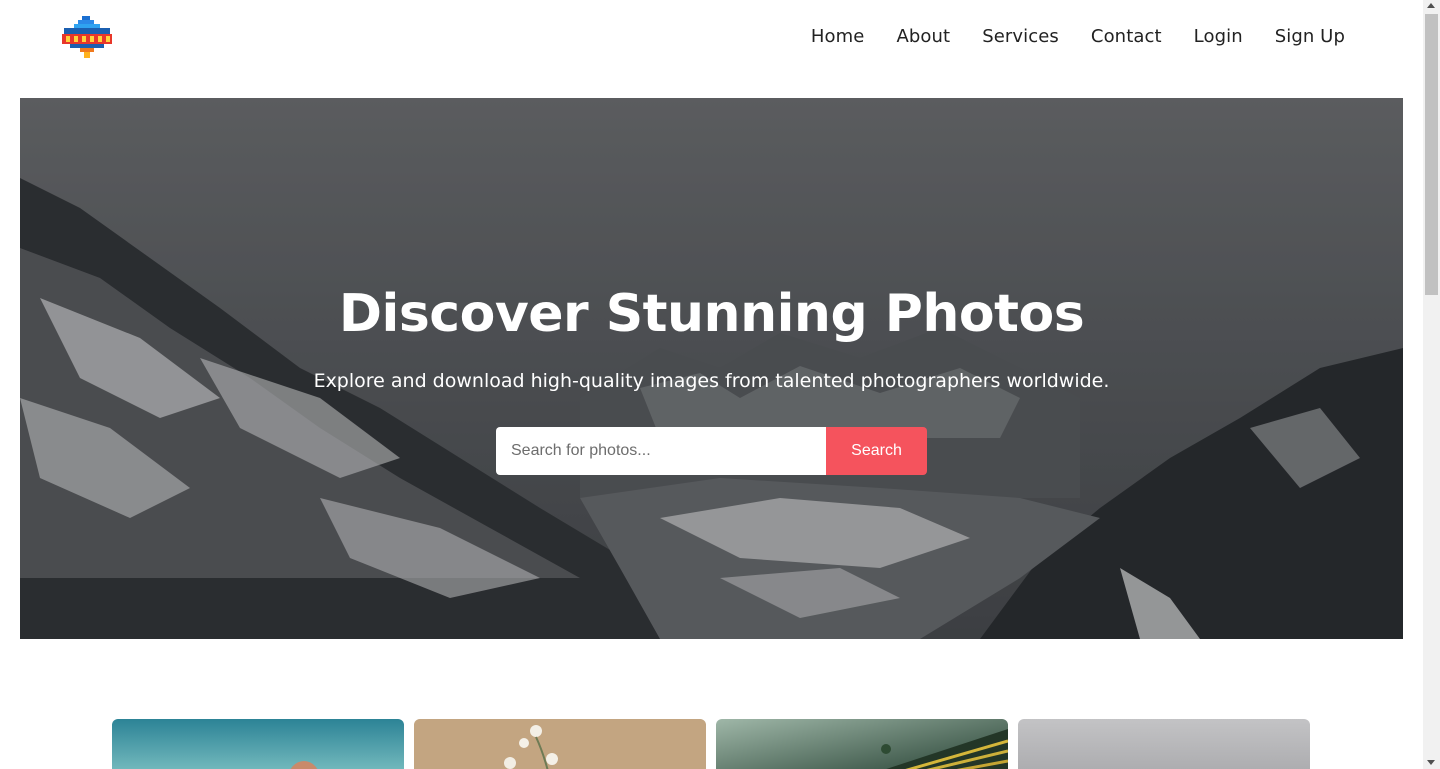  Describe the element at coordinates (923, 36) in the screenshot. I see `nav-about-link: About` at that location.